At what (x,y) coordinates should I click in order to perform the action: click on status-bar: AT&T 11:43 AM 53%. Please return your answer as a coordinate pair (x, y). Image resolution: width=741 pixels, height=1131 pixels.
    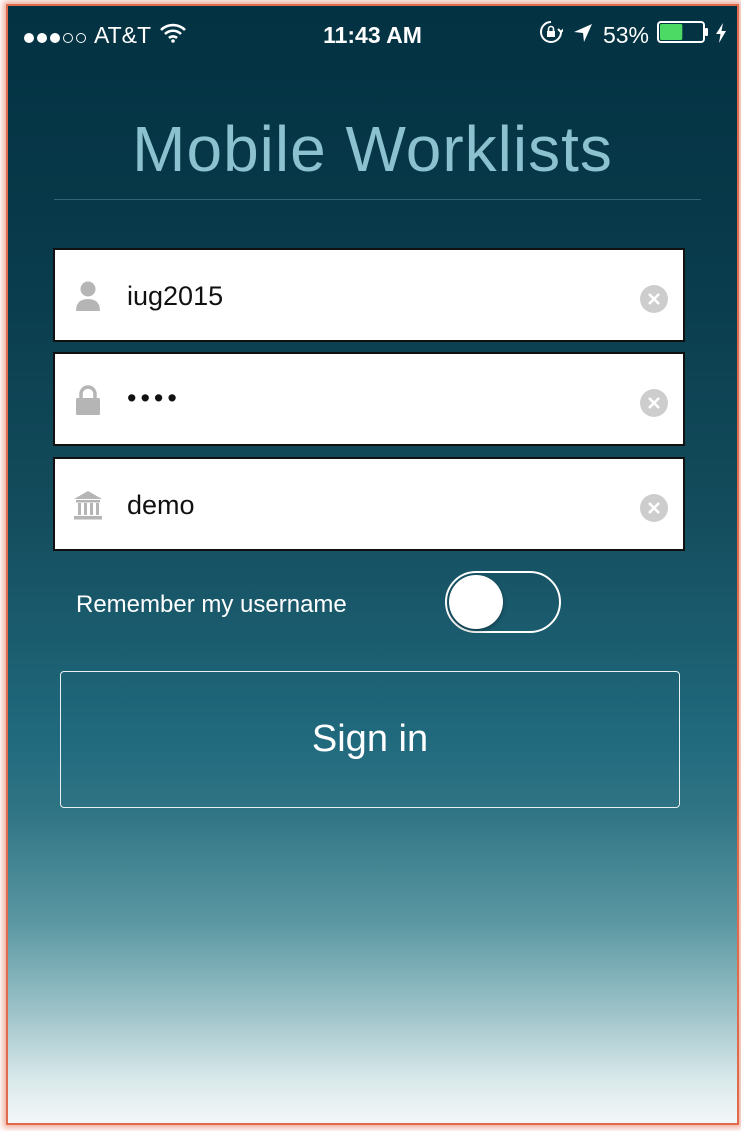
    Looking at the image, I should click on (372, 36).